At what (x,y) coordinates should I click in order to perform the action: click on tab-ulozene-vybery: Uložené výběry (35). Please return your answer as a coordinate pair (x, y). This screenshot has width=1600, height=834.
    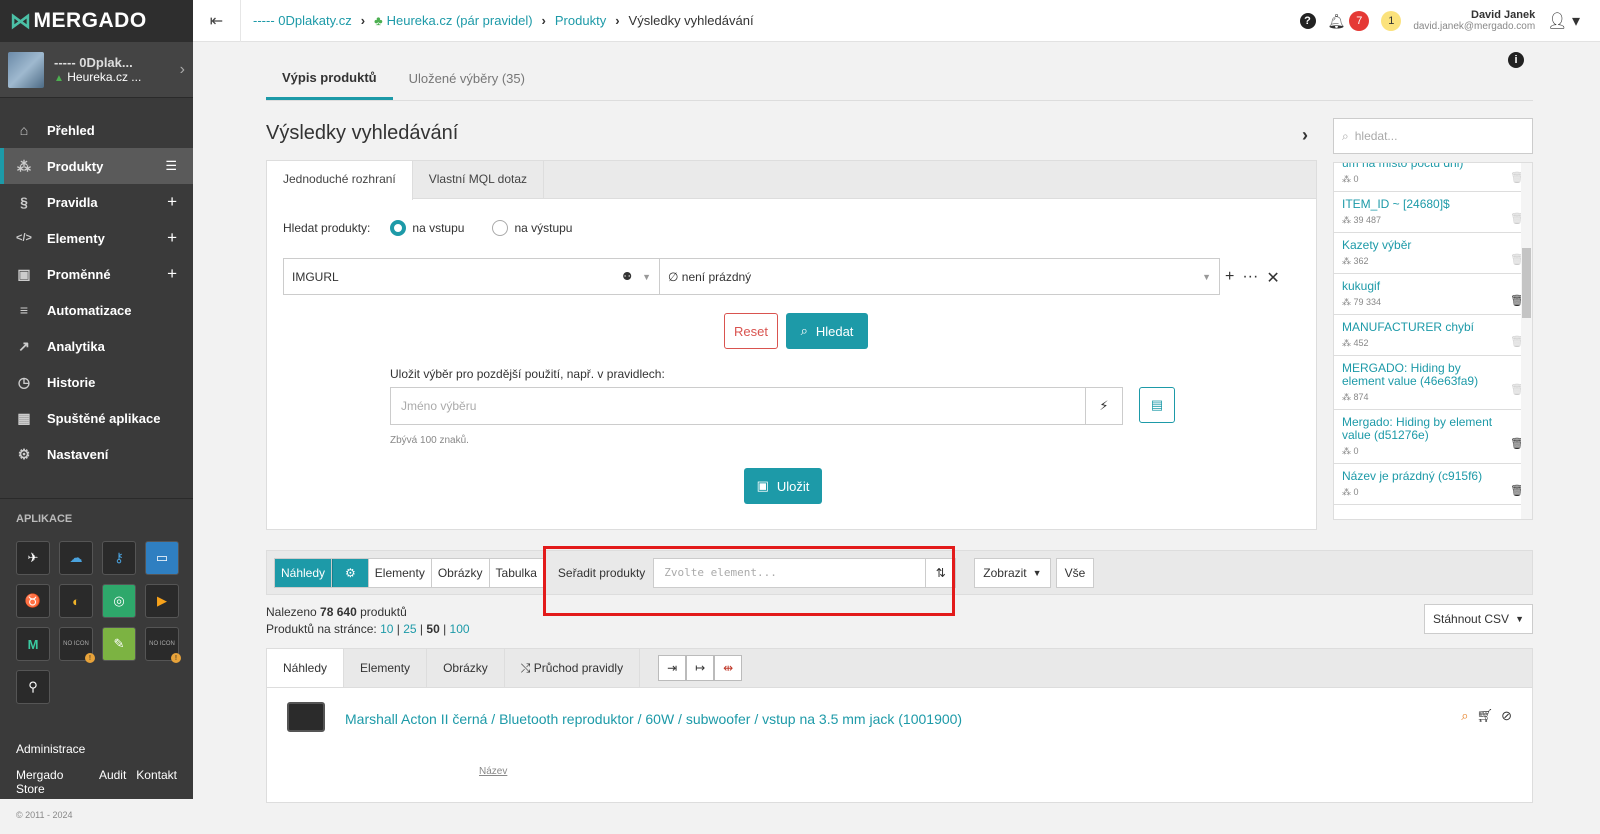
    Looking at the image, I should click on (467, 85).